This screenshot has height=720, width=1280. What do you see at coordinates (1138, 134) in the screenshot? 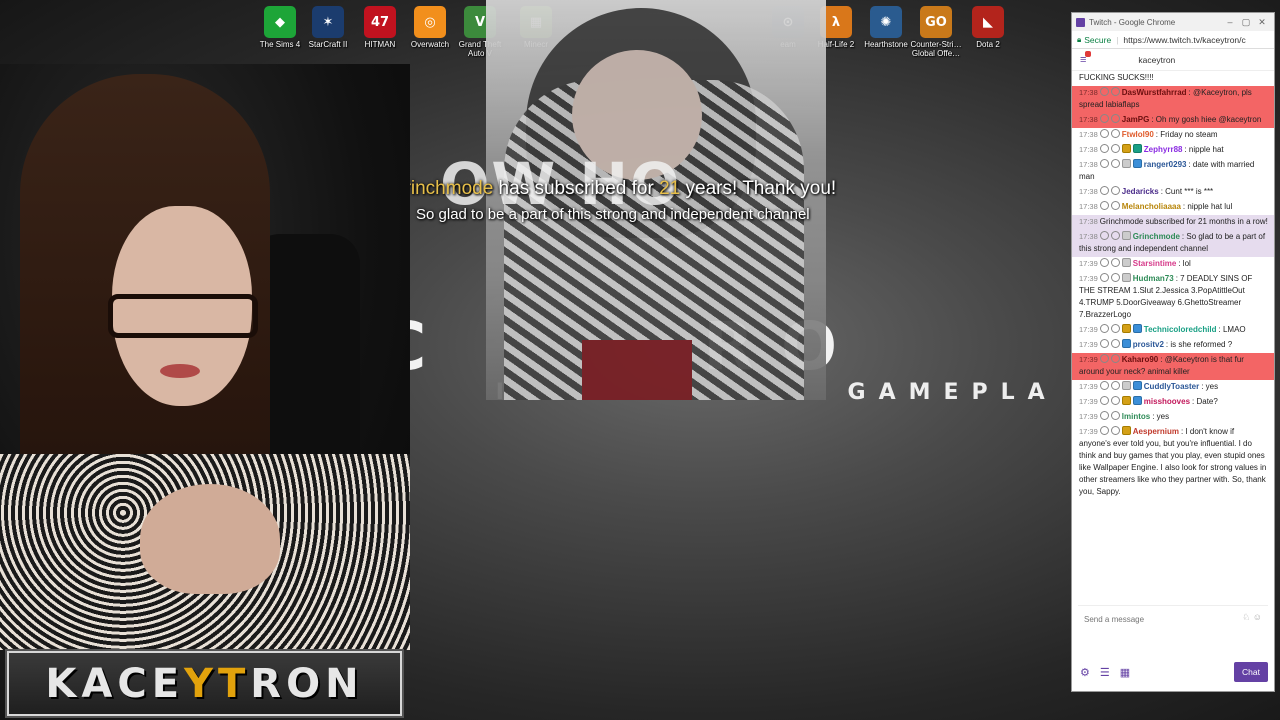
I see `message-username: Ftwlol90` at bounding box center [1138, 134].